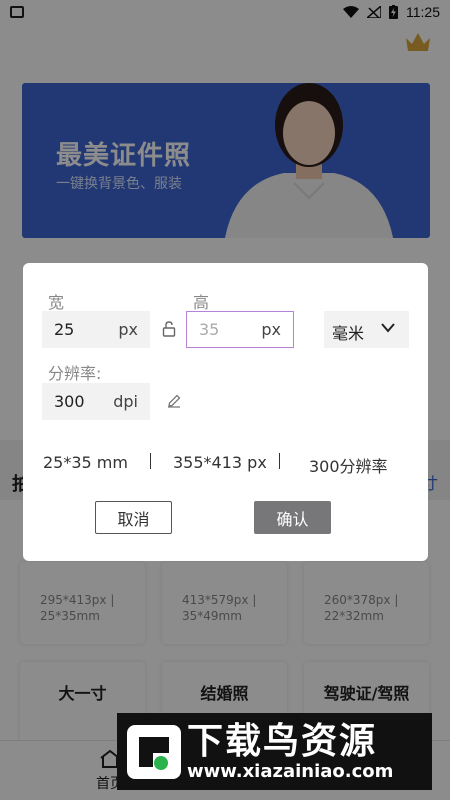 The width and height of the screenshot is (450, 800). I want to click on confirm-button: 确认, so click(292, 517).